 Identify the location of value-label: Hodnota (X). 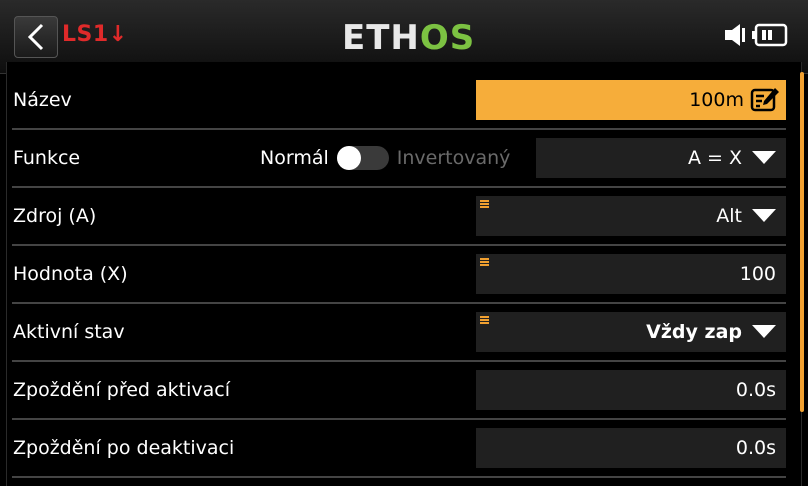
(70, 274).